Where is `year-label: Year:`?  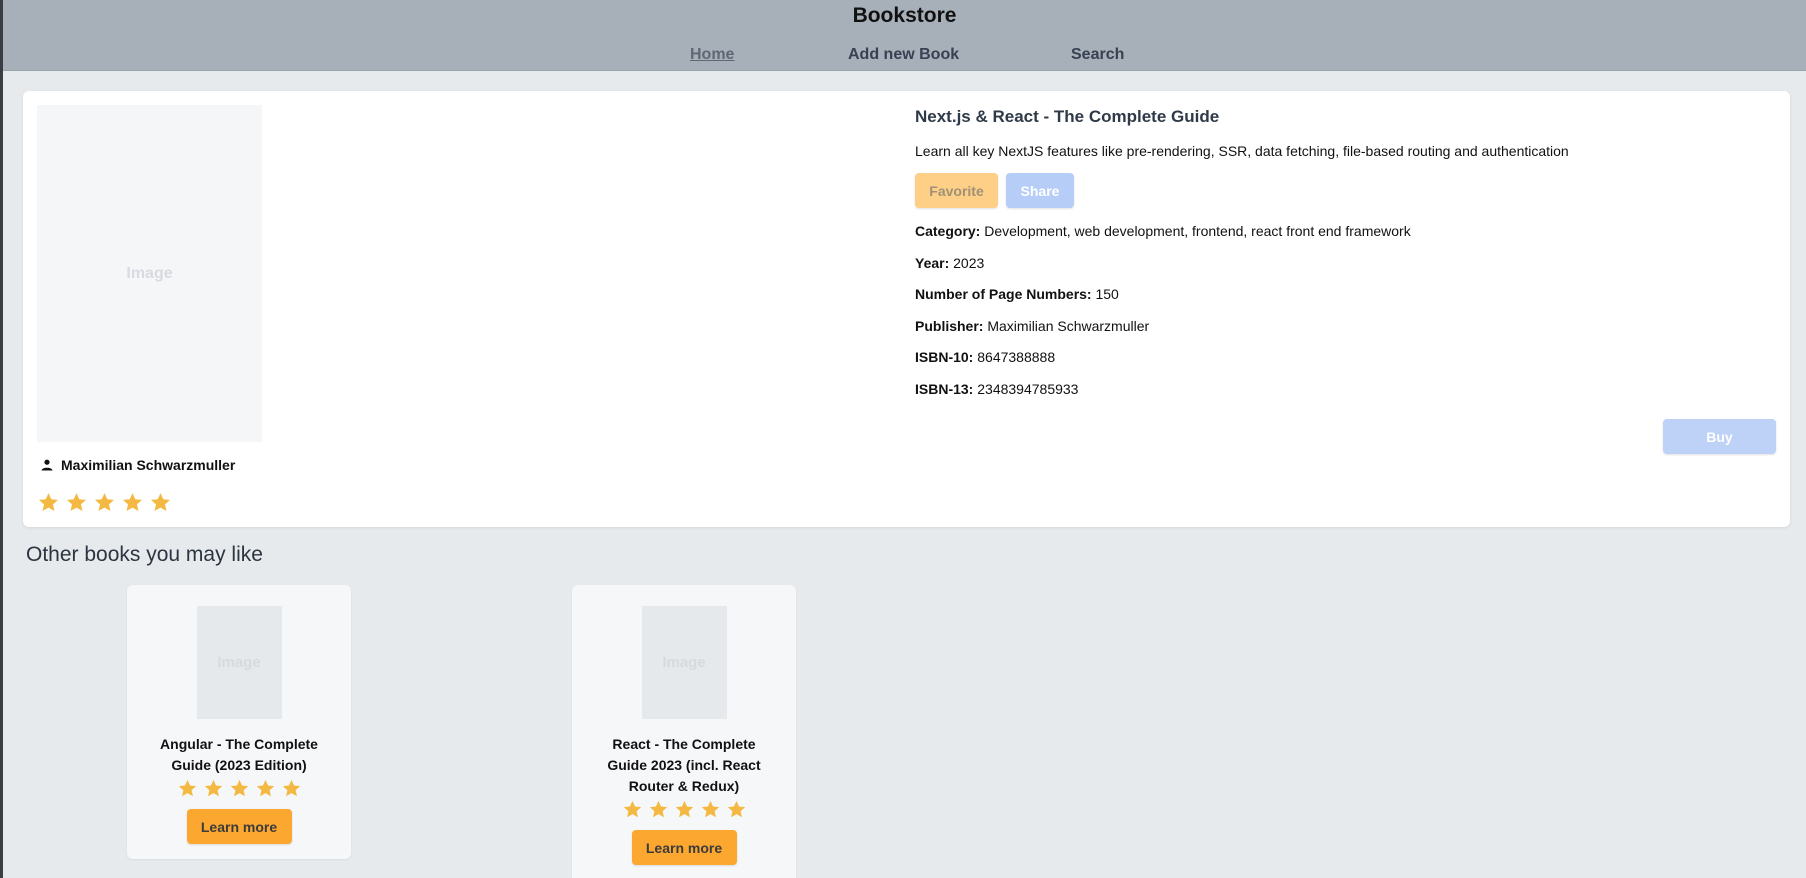 year-label: Year: is located at coordinates (932, 262).